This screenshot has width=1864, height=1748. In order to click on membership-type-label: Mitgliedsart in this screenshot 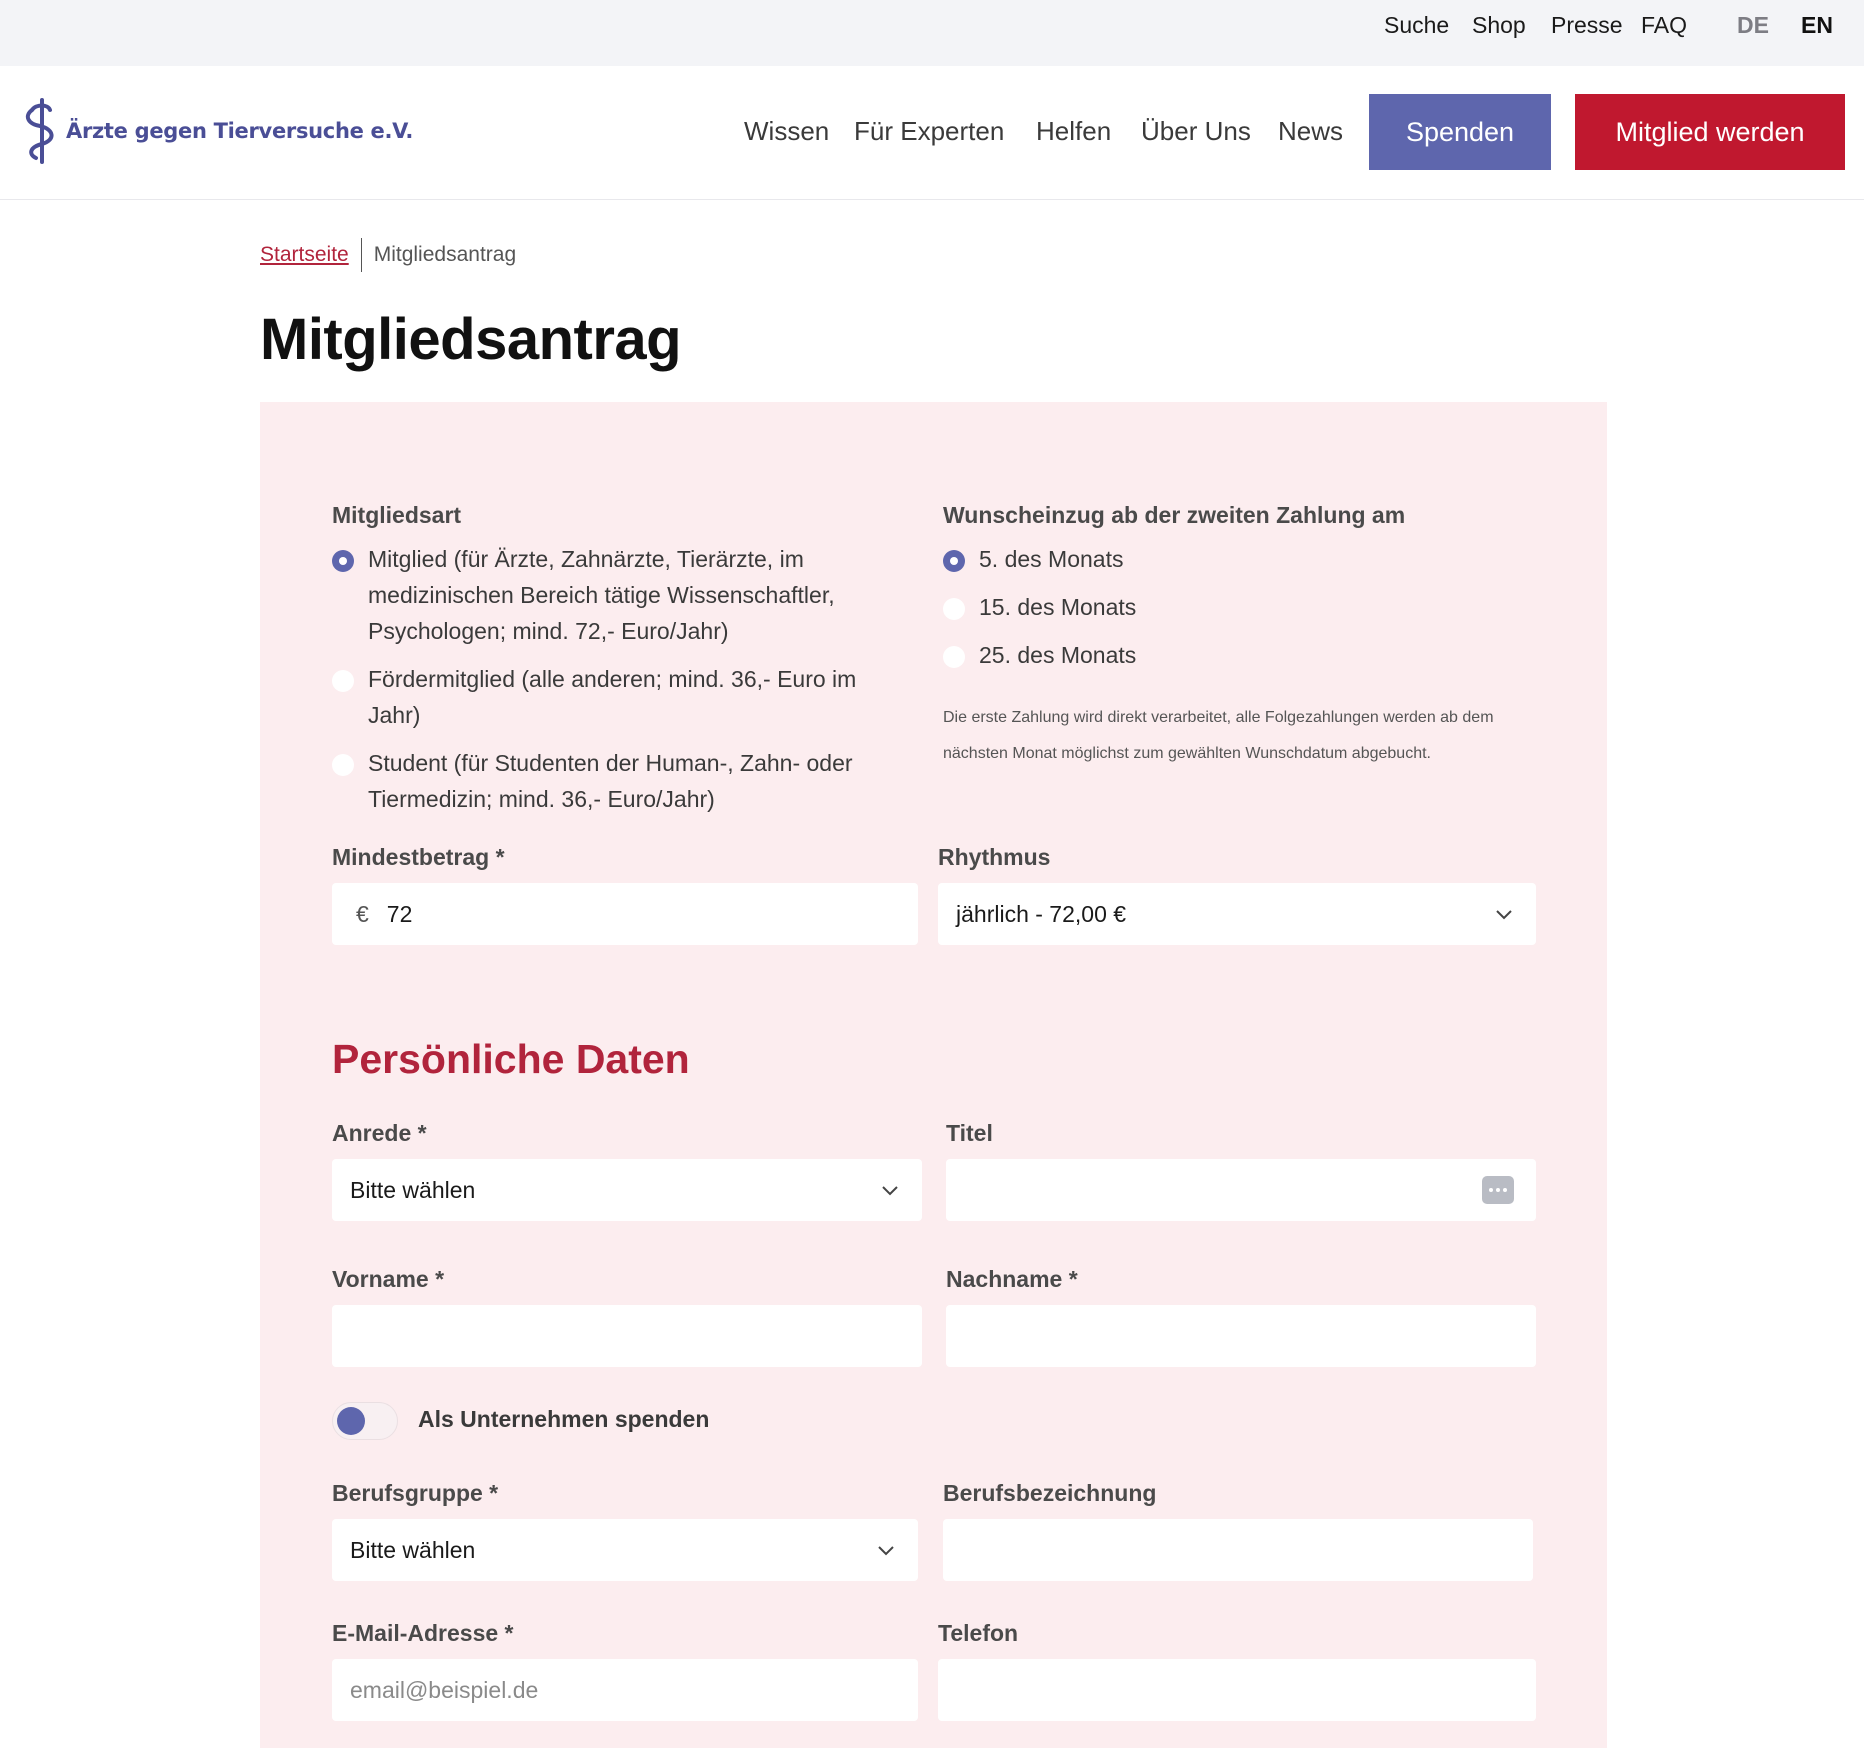, I will do `click(397, 515)`.